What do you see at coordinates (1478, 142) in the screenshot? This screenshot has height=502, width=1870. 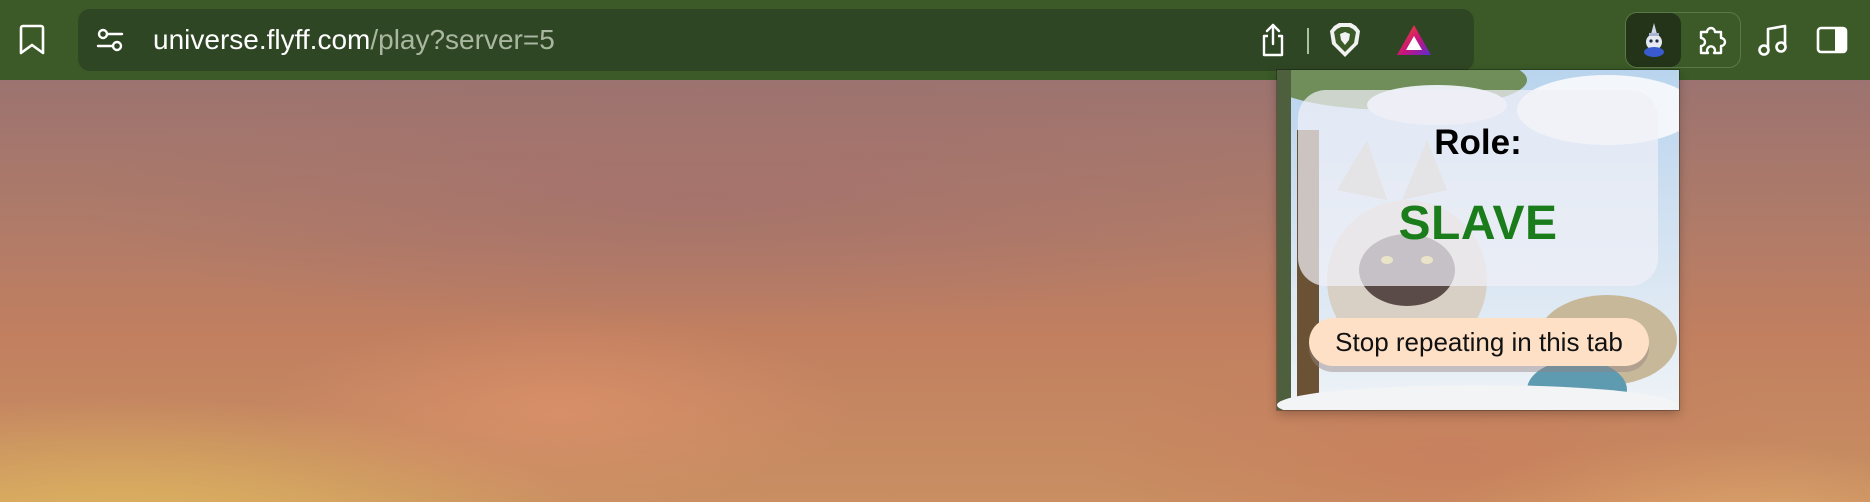 I see `role-label: Role:` at bounding box center [1478, 142].